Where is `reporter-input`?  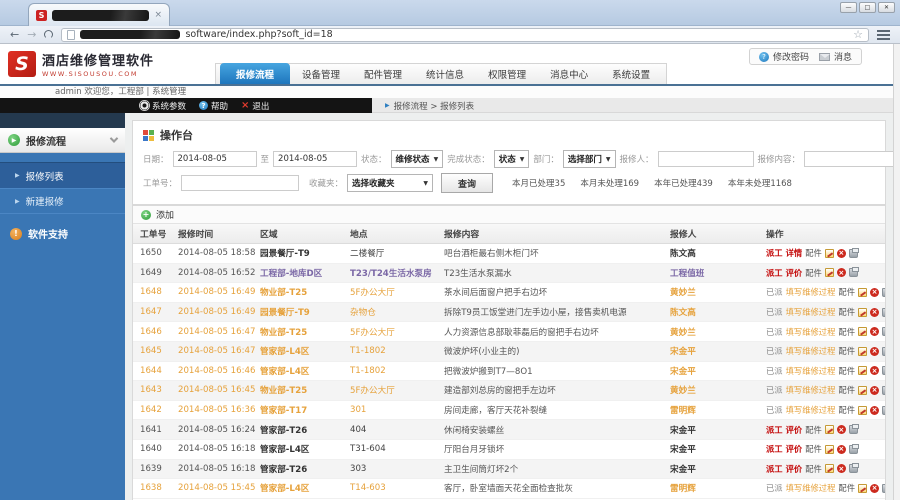
reporter-input is located at coordinates (705, 159).